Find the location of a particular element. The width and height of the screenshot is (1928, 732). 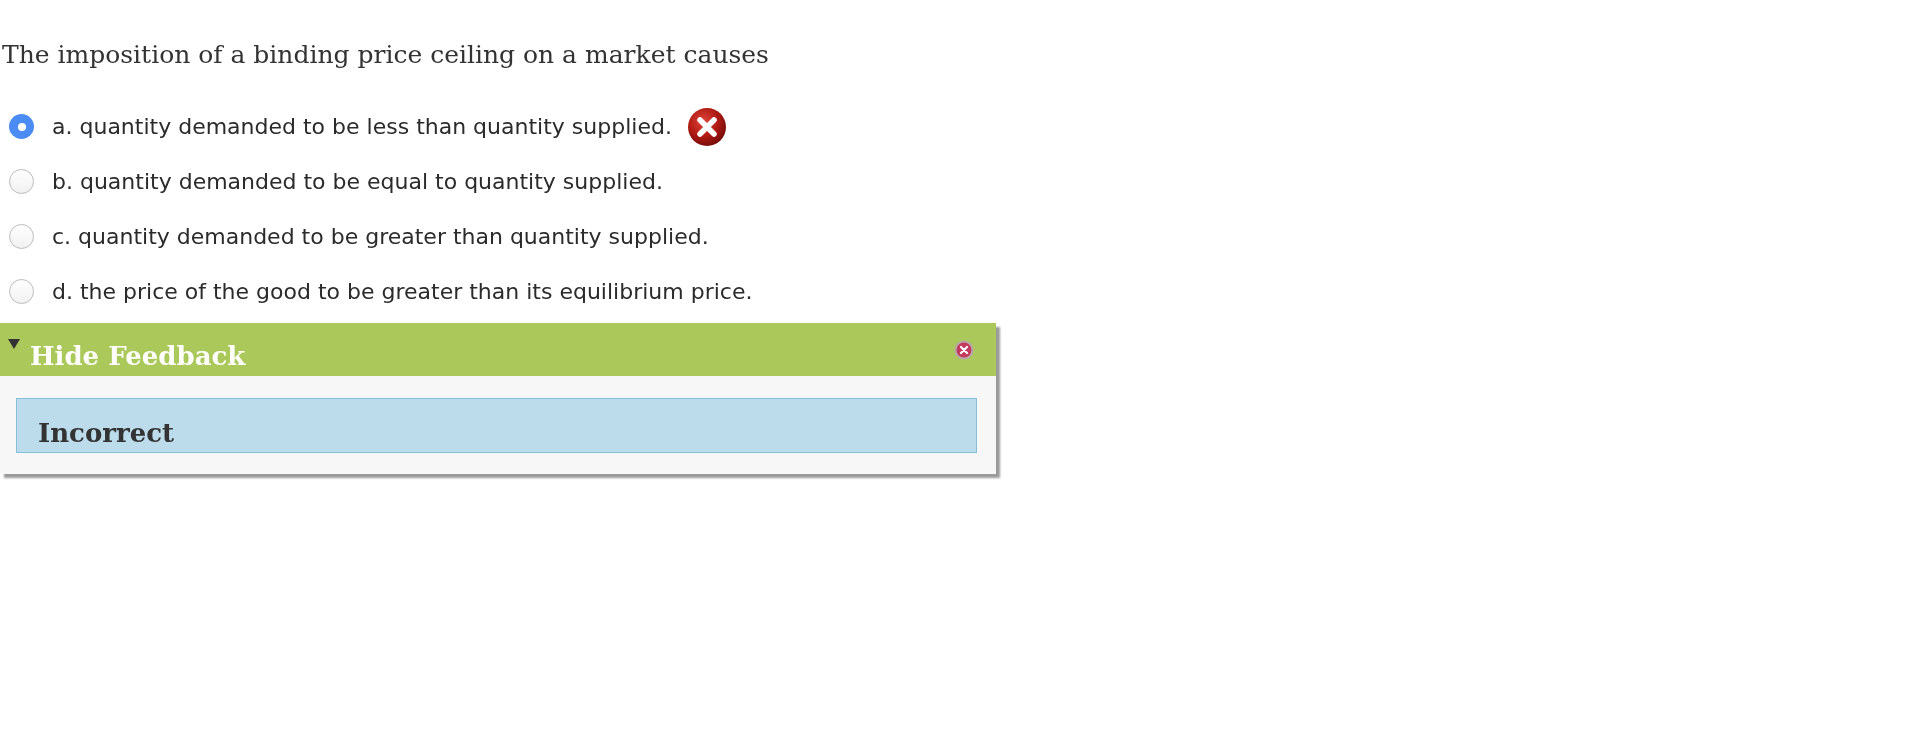

option-label: d. the price of the good to be greater than its equilibrium price. is located at coordinates (402, 291).